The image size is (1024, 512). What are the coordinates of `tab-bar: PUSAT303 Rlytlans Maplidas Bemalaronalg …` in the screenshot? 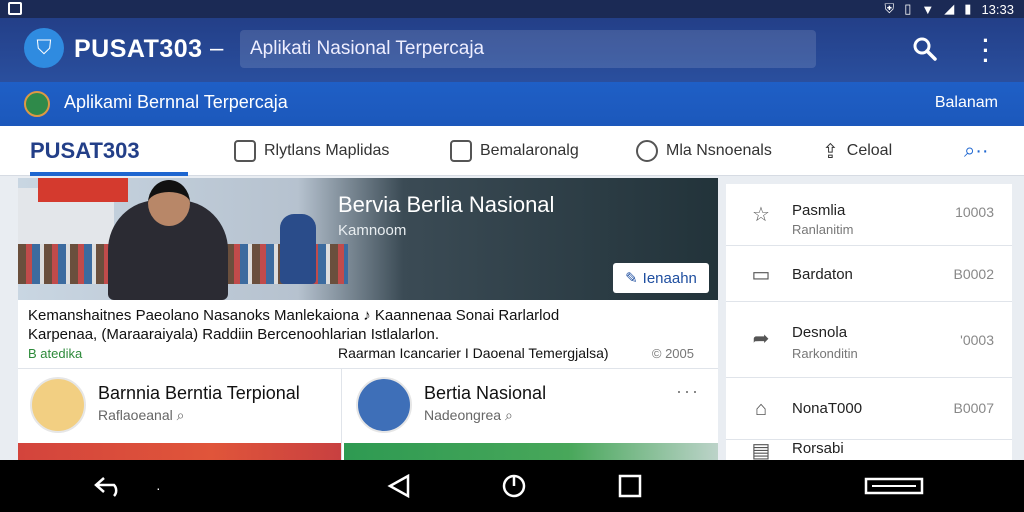 It's located at (512, 151).